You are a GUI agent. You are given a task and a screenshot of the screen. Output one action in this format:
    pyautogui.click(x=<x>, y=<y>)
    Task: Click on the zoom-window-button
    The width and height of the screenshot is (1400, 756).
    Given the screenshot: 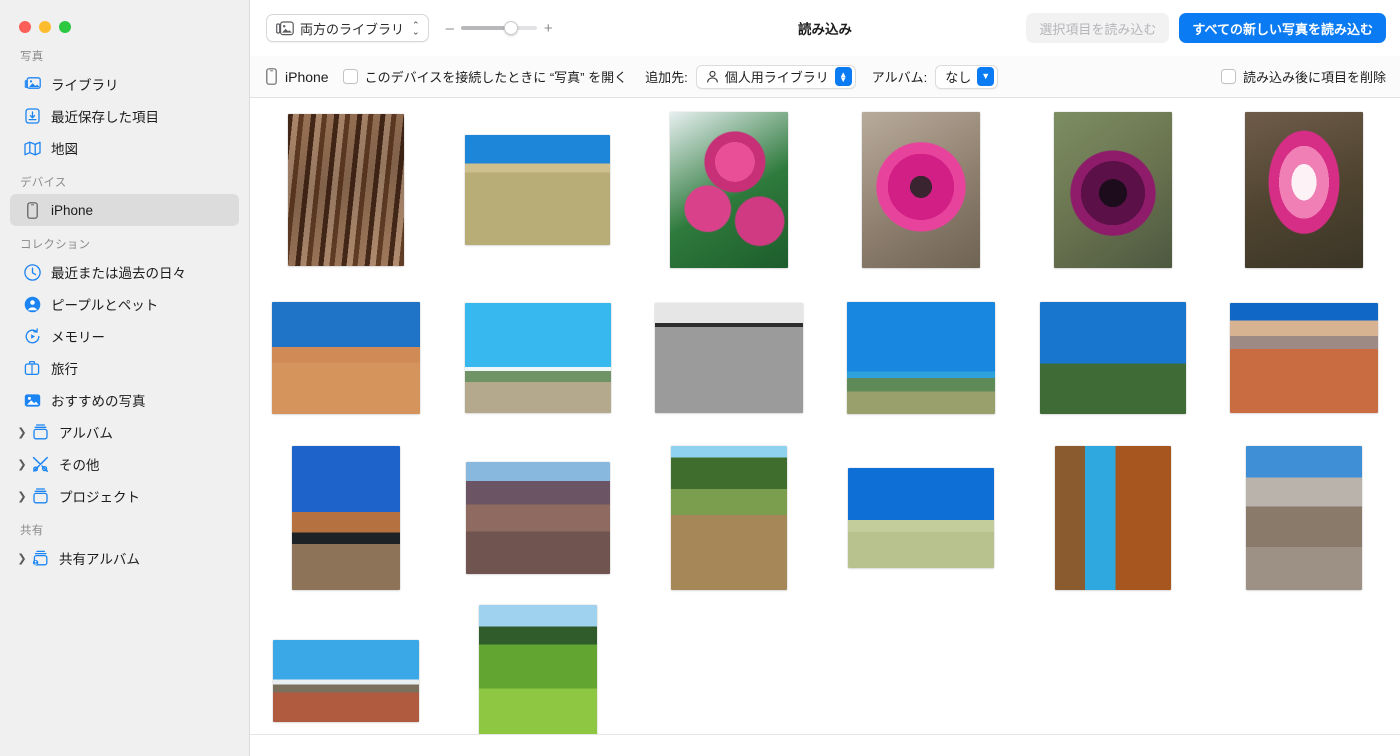 What is the action you would take?
    pyautogui.click(x=65, y=27)
    